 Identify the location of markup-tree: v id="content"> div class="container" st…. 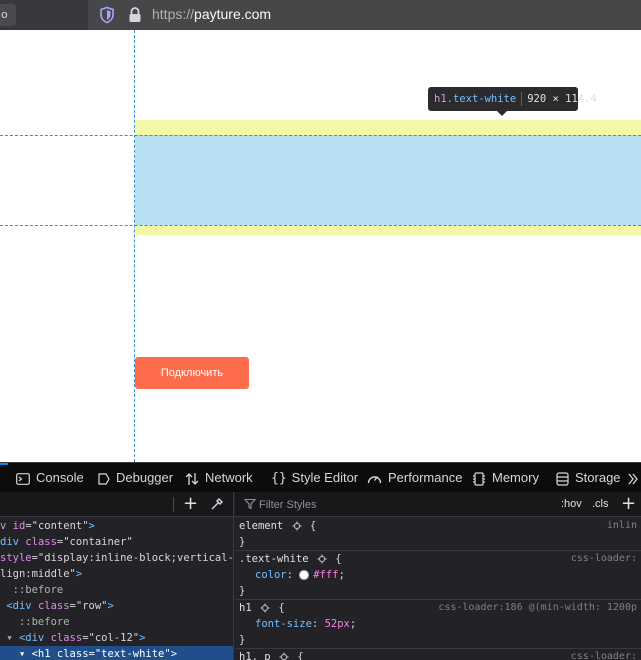
(116, 589).